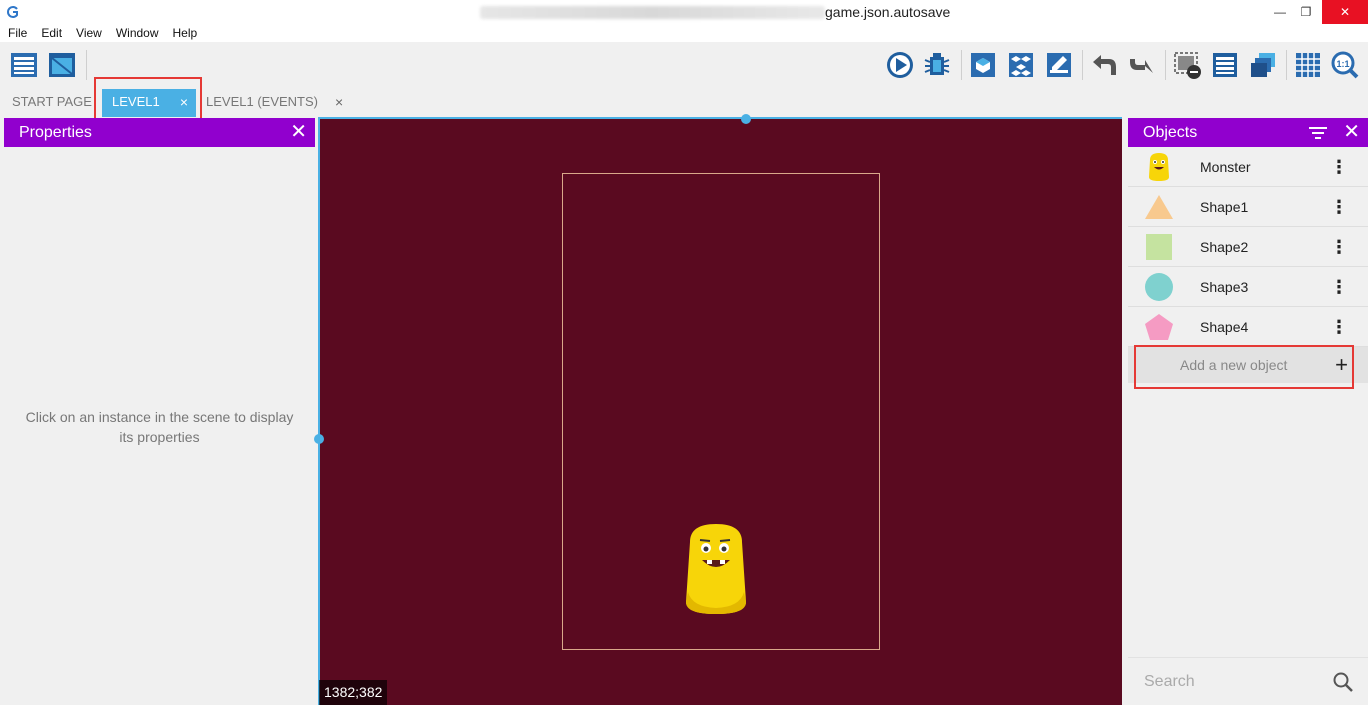 This screenshot has width=1368, height=705. I want to click on object-item-shape1: Shape1 ⋮, so click(1248, 207).